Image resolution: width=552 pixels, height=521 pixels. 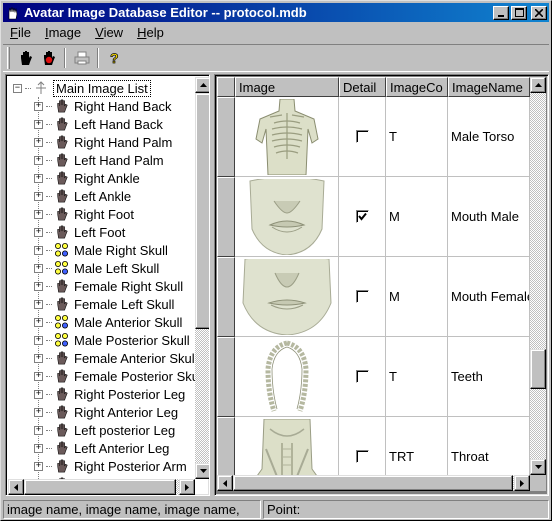 What do you see at coordinates (25, 58) in the screenshot?
I see `open-hand-button` at bounding box center [25, 58].